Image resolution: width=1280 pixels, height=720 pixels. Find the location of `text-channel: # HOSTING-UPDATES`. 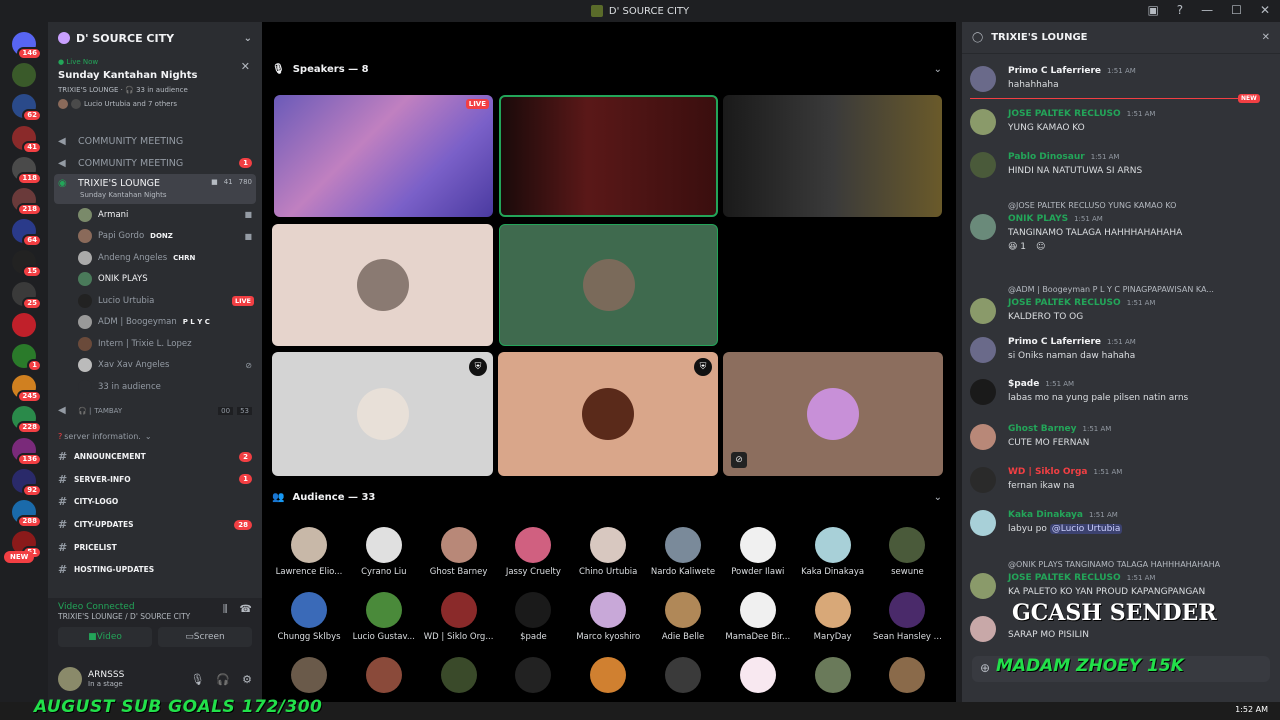

text-channel: # HOSTING-UPDATES is located at coordinates (155, 569).